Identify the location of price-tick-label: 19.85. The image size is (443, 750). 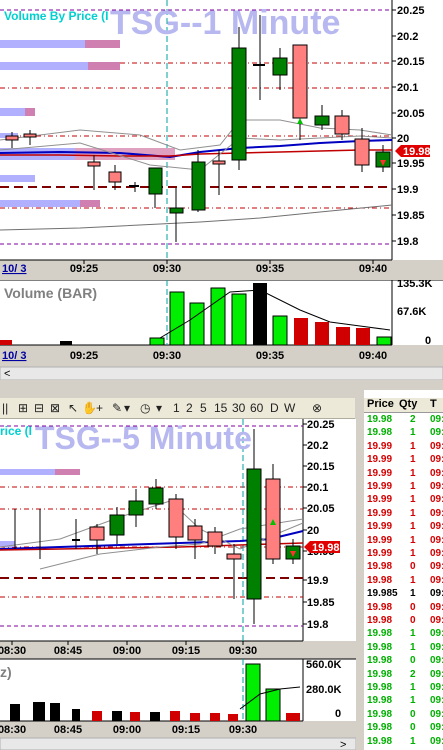
(411, 216).